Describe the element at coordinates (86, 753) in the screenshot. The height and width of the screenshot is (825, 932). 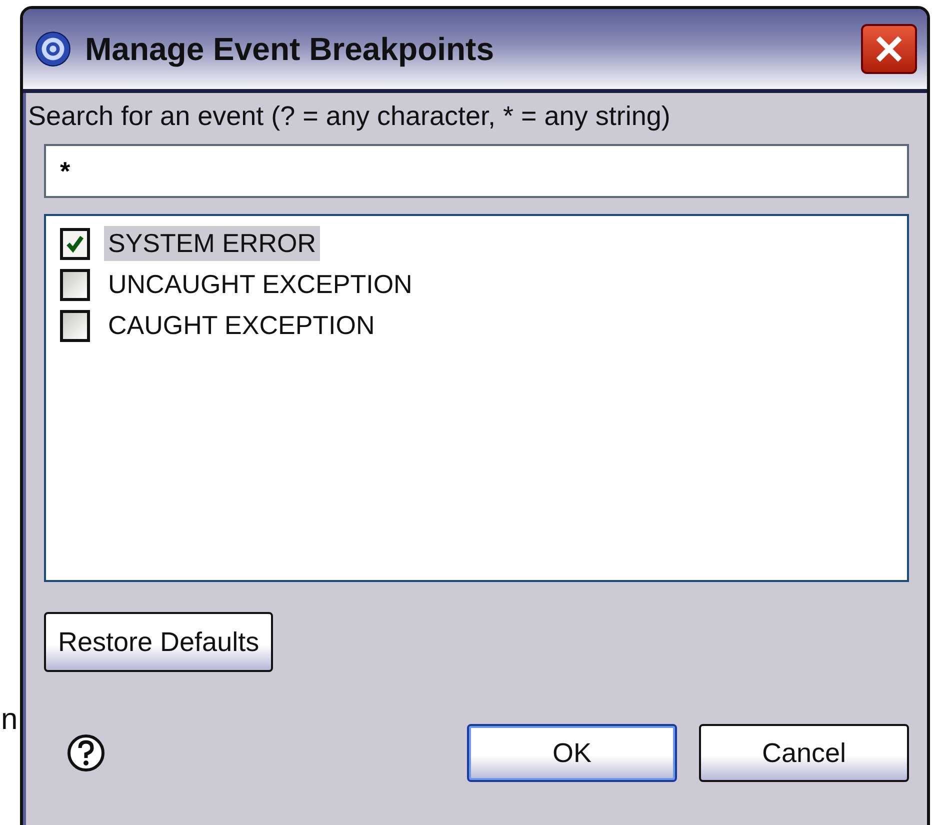
I see `help-icon` at that location.